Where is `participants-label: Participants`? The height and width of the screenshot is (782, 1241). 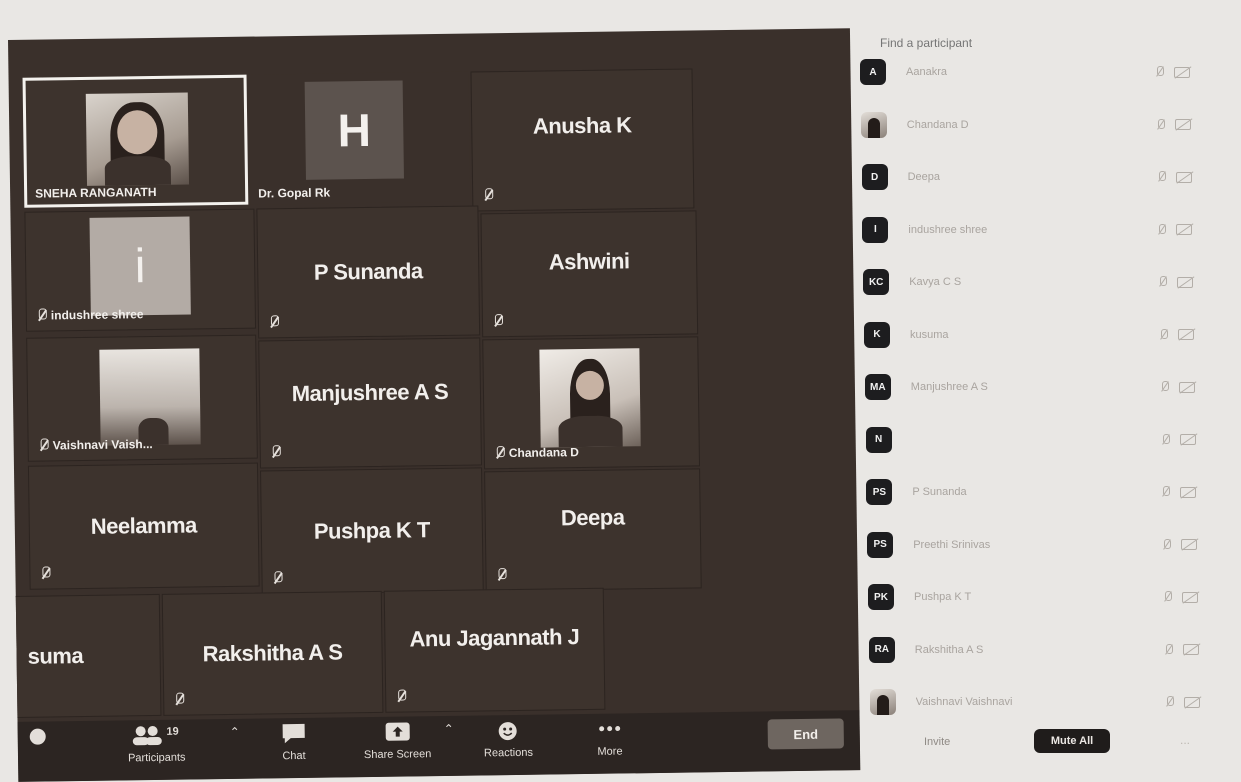
participants-label: Participants is located at coordinates (156, 758).